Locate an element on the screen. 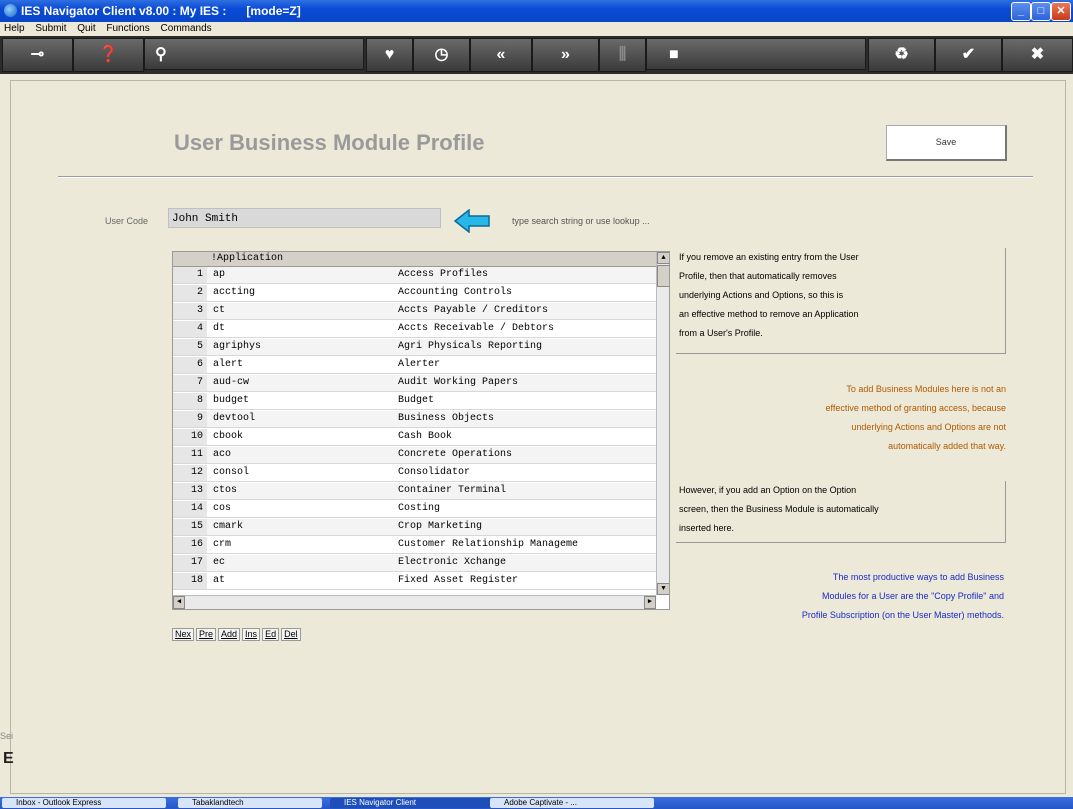 This screenshot has height=809, width=1073. search-button: ⚲ is located at coordinates (254, 54).